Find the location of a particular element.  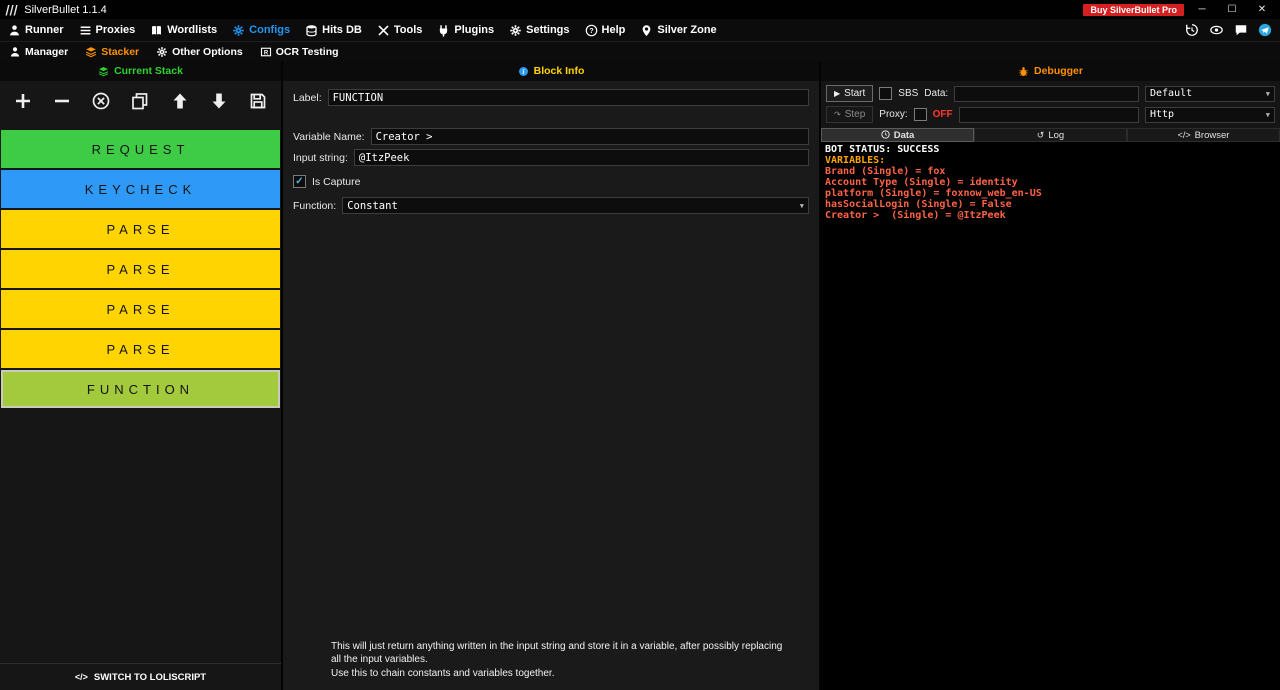

ocr-testing-icon: R is located at coordinates (266, 52).